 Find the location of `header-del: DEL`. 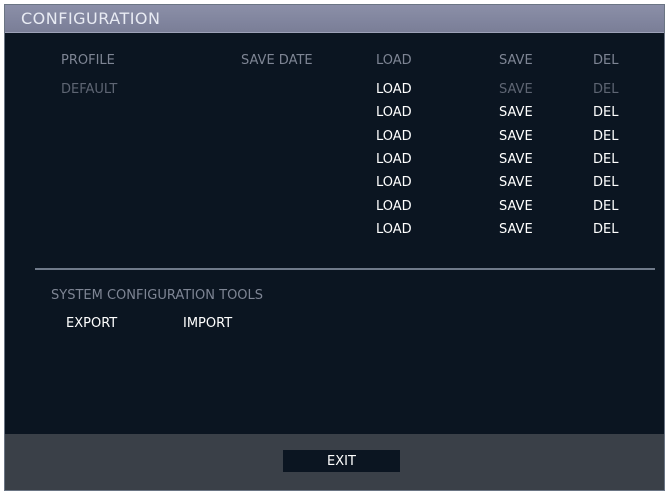

header-del: DEL is located at coordinates (606, 60).